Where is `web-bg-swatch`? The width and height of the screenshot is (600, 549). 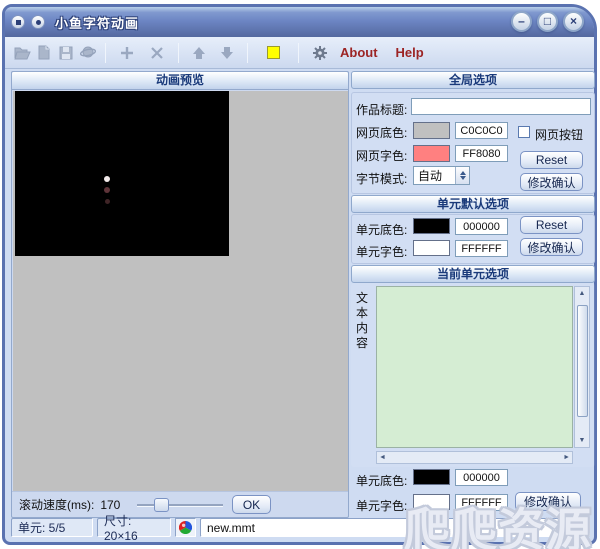
web-bg-swatch is located at coordinates (431, 130).